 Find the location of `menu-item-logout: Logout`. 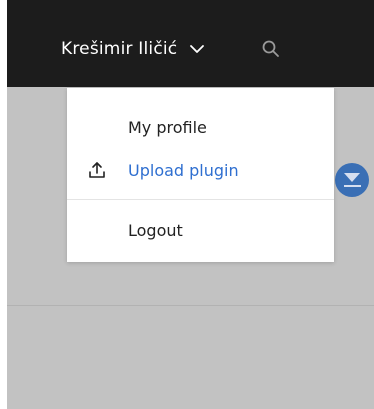

menu-item-logout: Logout is located at coordinates (200, 230).